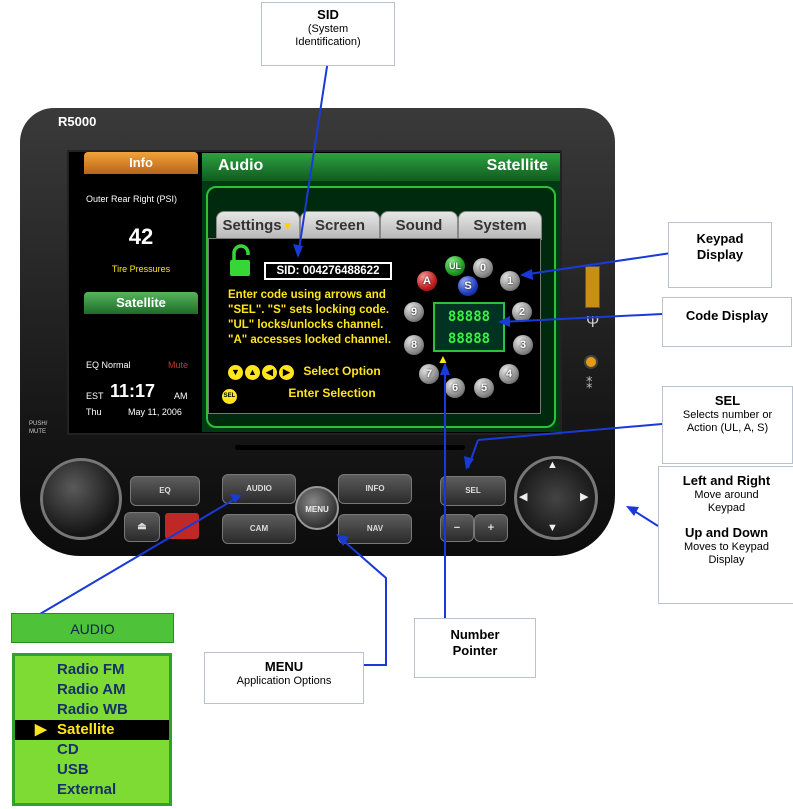 The image size is (793, 809). What do you see at coordinates (726, 501) in the screenshot?
I see `lr-callout-desc: Move around Keypad` at bounding box center [726, 501].